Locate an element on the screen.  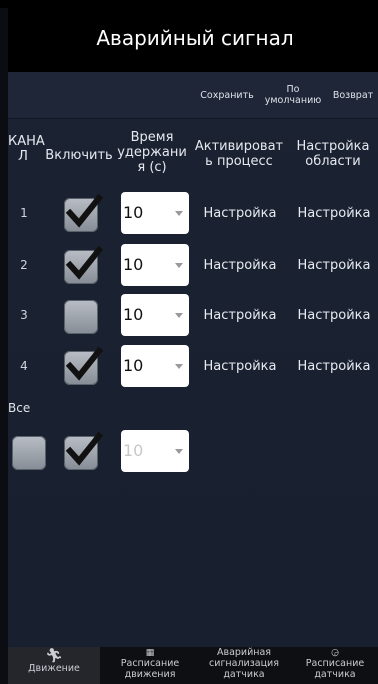
page-title: Аварийный сигнал is located at coordinates (195, 38).